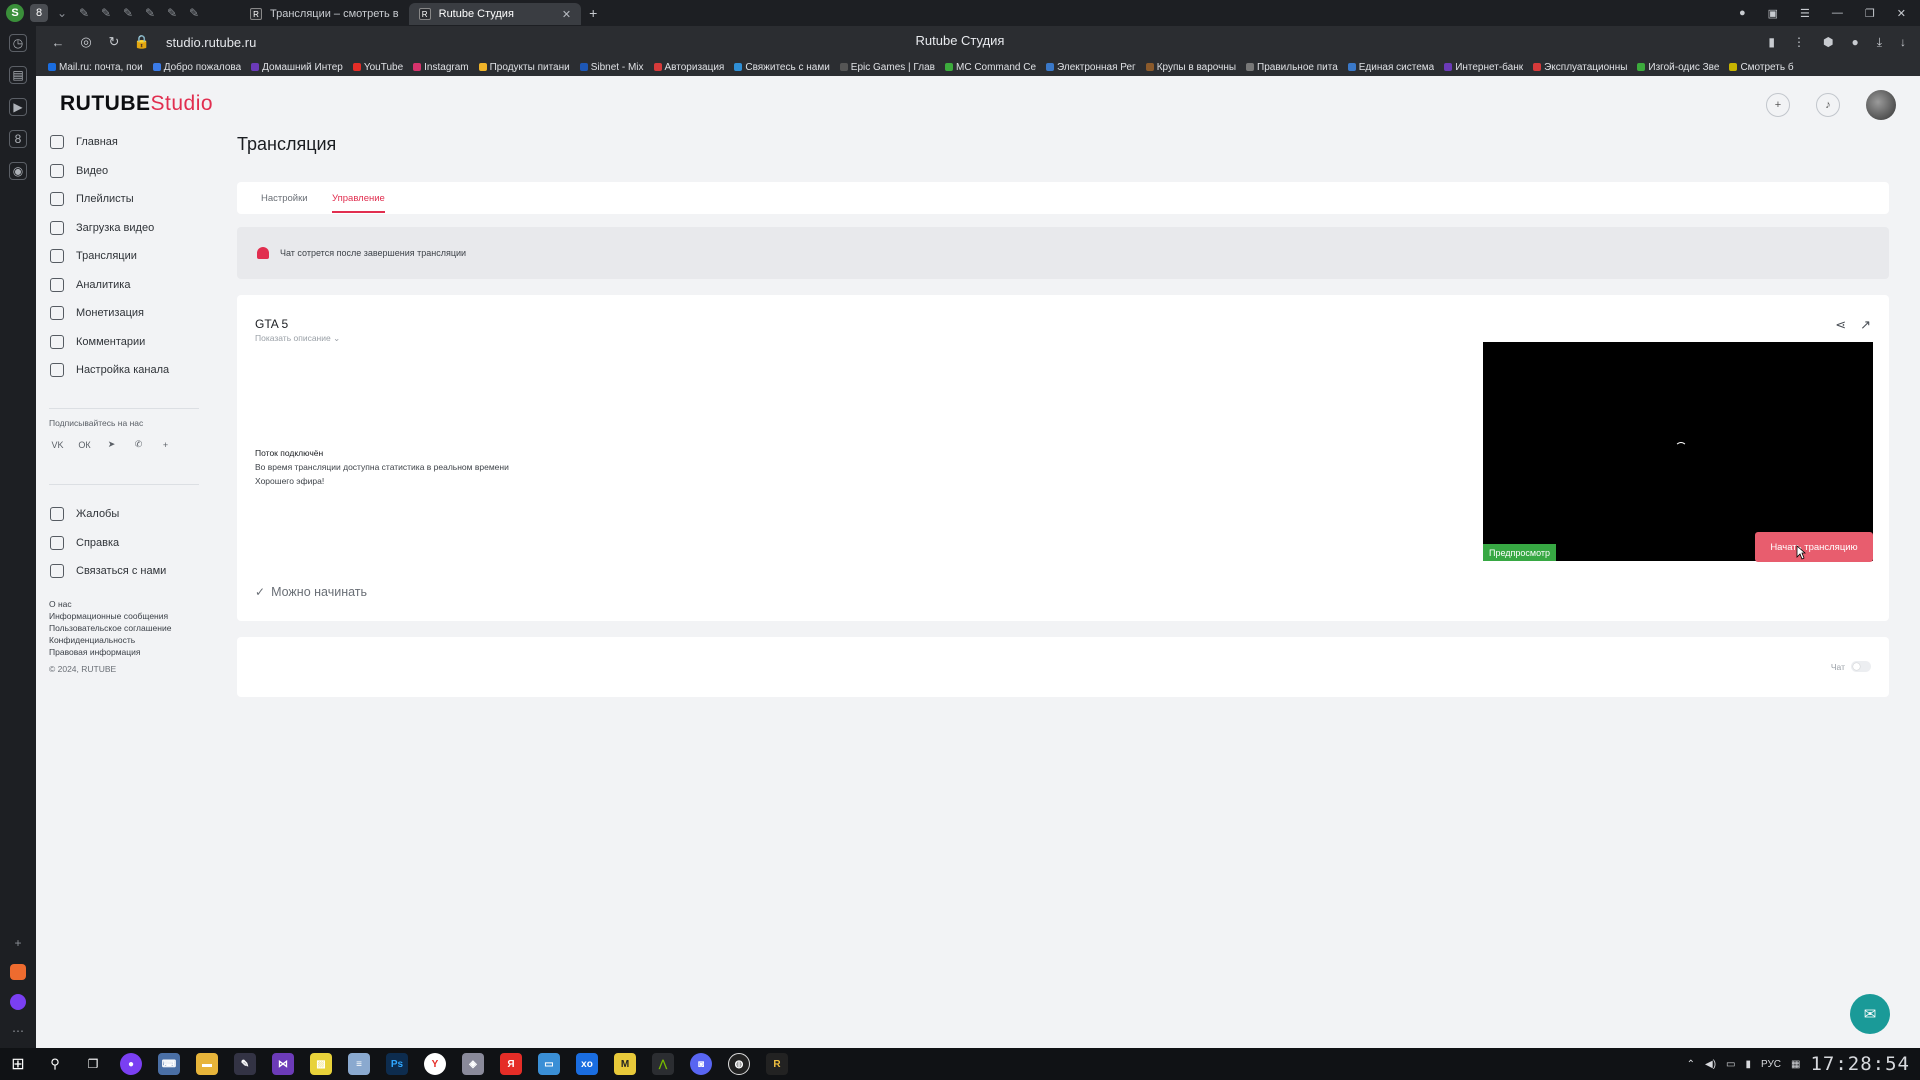  Describe the element at coordinates (123, 171) in the screenshot. I see `sidebar-item-video: Видео` at that location.